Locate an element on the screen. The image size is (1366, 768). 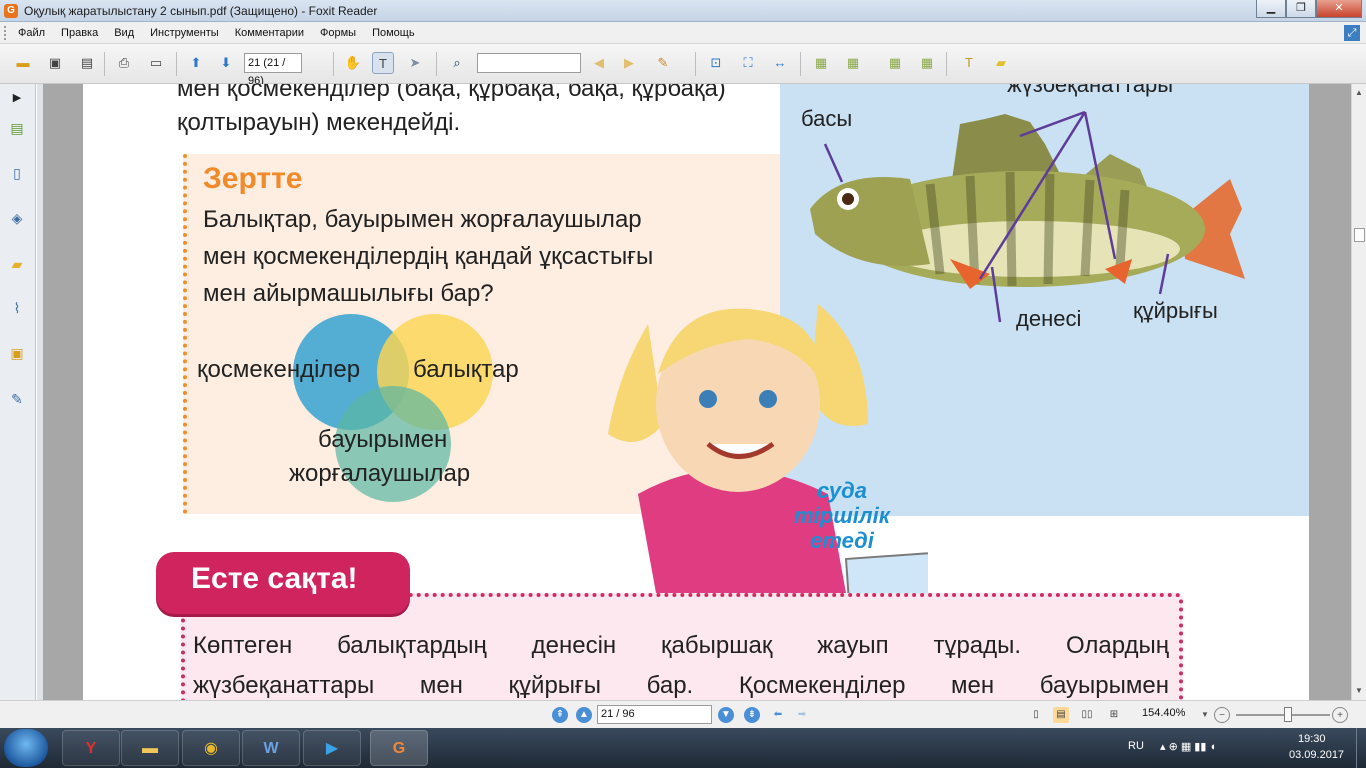
facing-view-icon: ▯▯ is located at coordinates (1087, 715).